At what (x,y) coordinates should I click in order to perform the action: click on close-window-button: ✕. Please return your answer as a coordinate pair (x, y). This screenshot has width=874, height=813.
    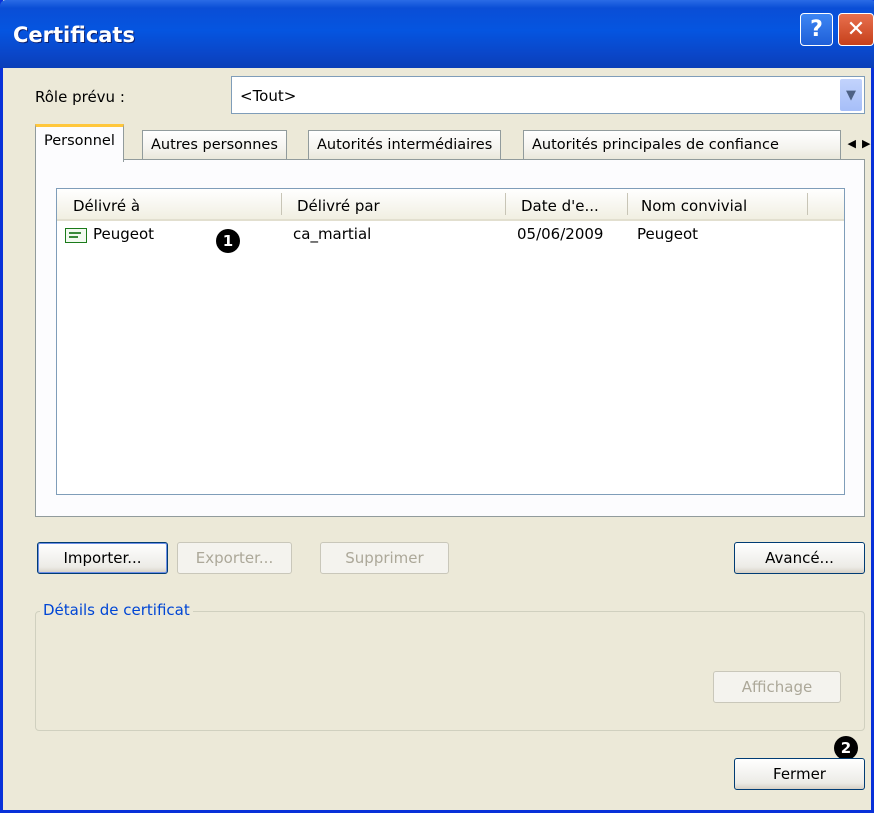
    Looking at the image, I should click on (856, 29).